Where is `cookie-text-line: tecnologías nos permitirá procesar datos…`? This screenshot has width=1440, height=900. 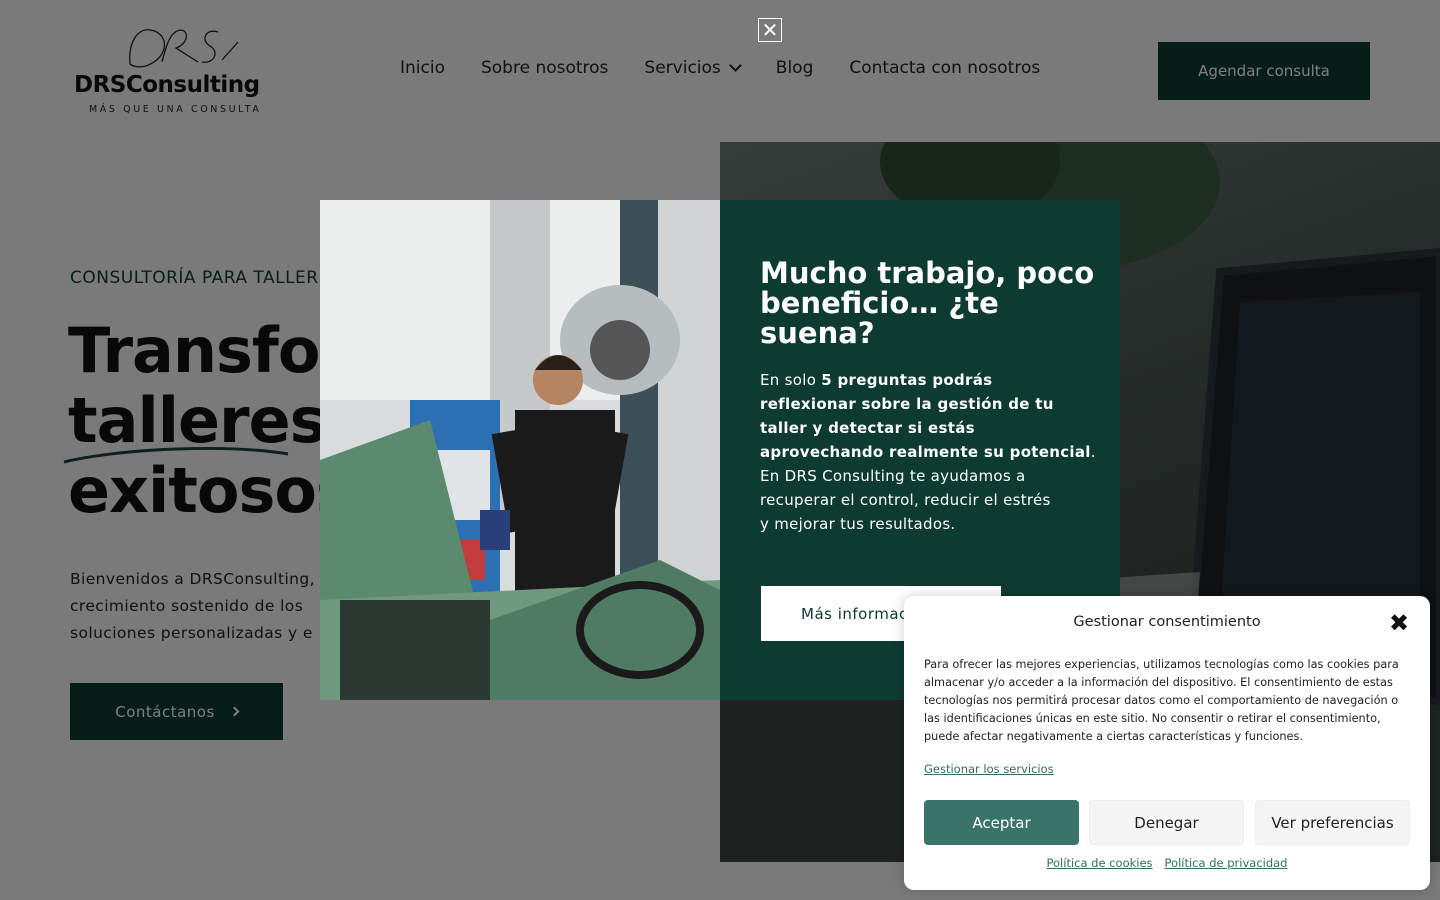 cookie-text-line: tecnologías nos permitirá procesar datos… is located at coordinates (1161, 700).